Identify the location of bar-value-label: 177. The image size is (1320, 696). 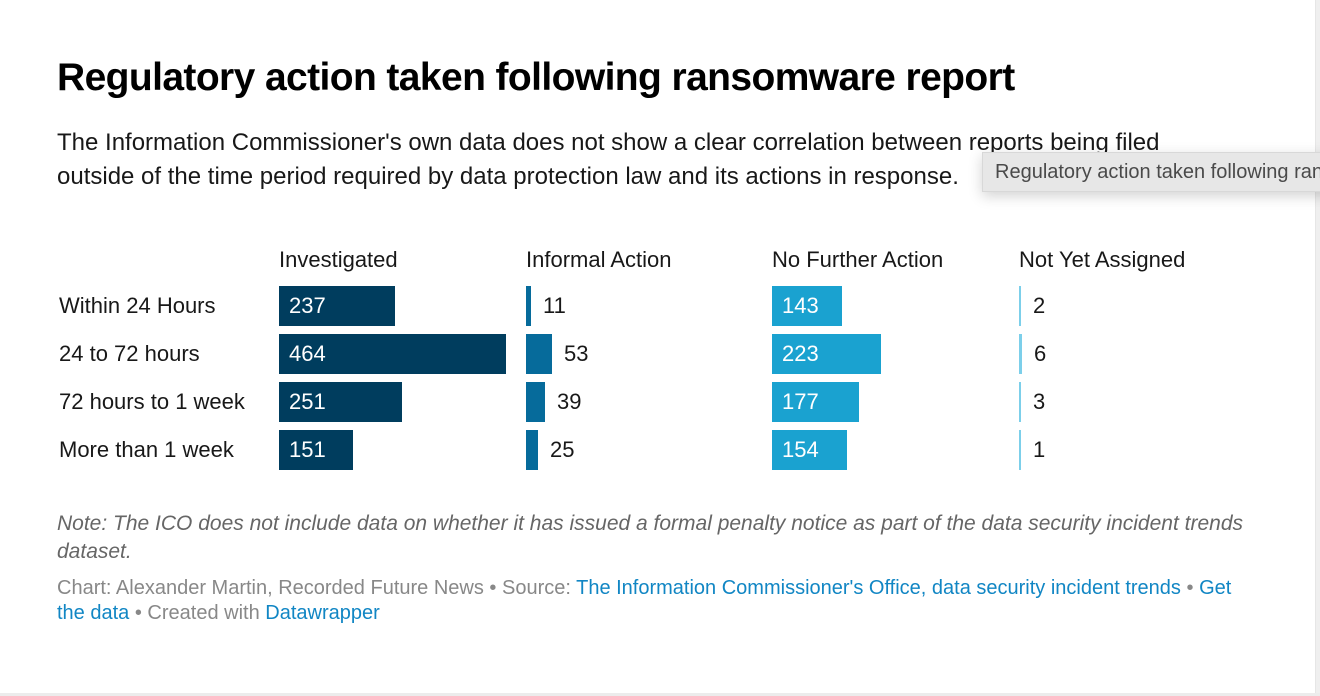
(800, 401).